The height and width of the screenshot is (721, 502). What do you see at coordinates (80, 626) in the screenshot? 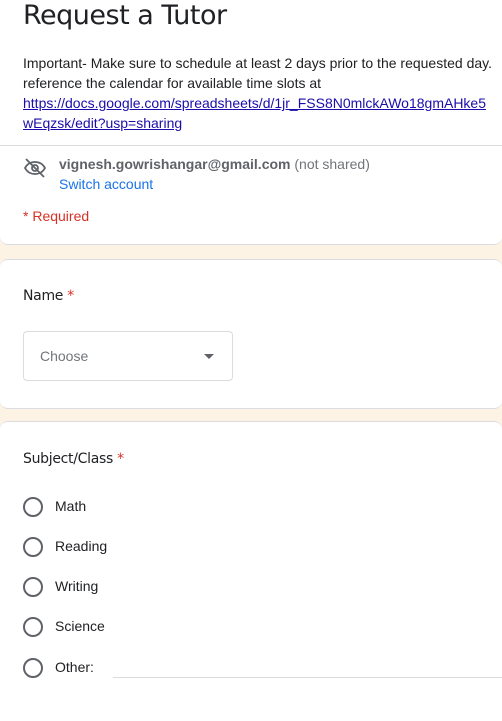
I see `option-label: Science` at bounding box center [80, 626].